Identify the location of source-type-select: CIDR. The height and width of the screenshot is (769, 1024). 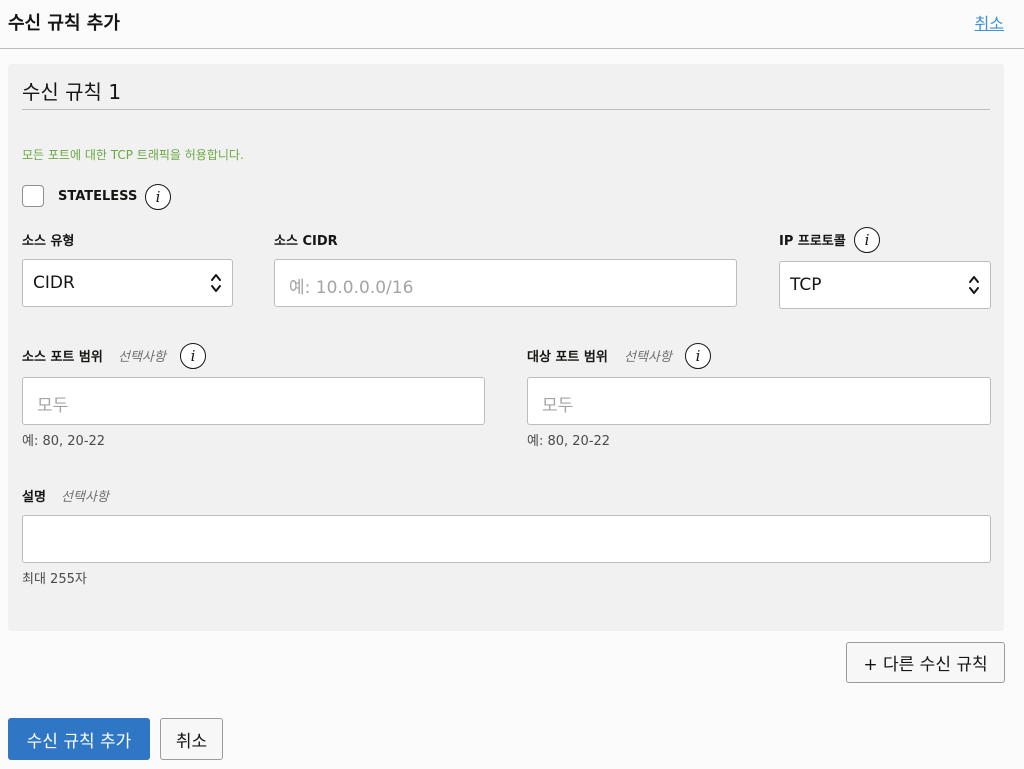
(127, 283).